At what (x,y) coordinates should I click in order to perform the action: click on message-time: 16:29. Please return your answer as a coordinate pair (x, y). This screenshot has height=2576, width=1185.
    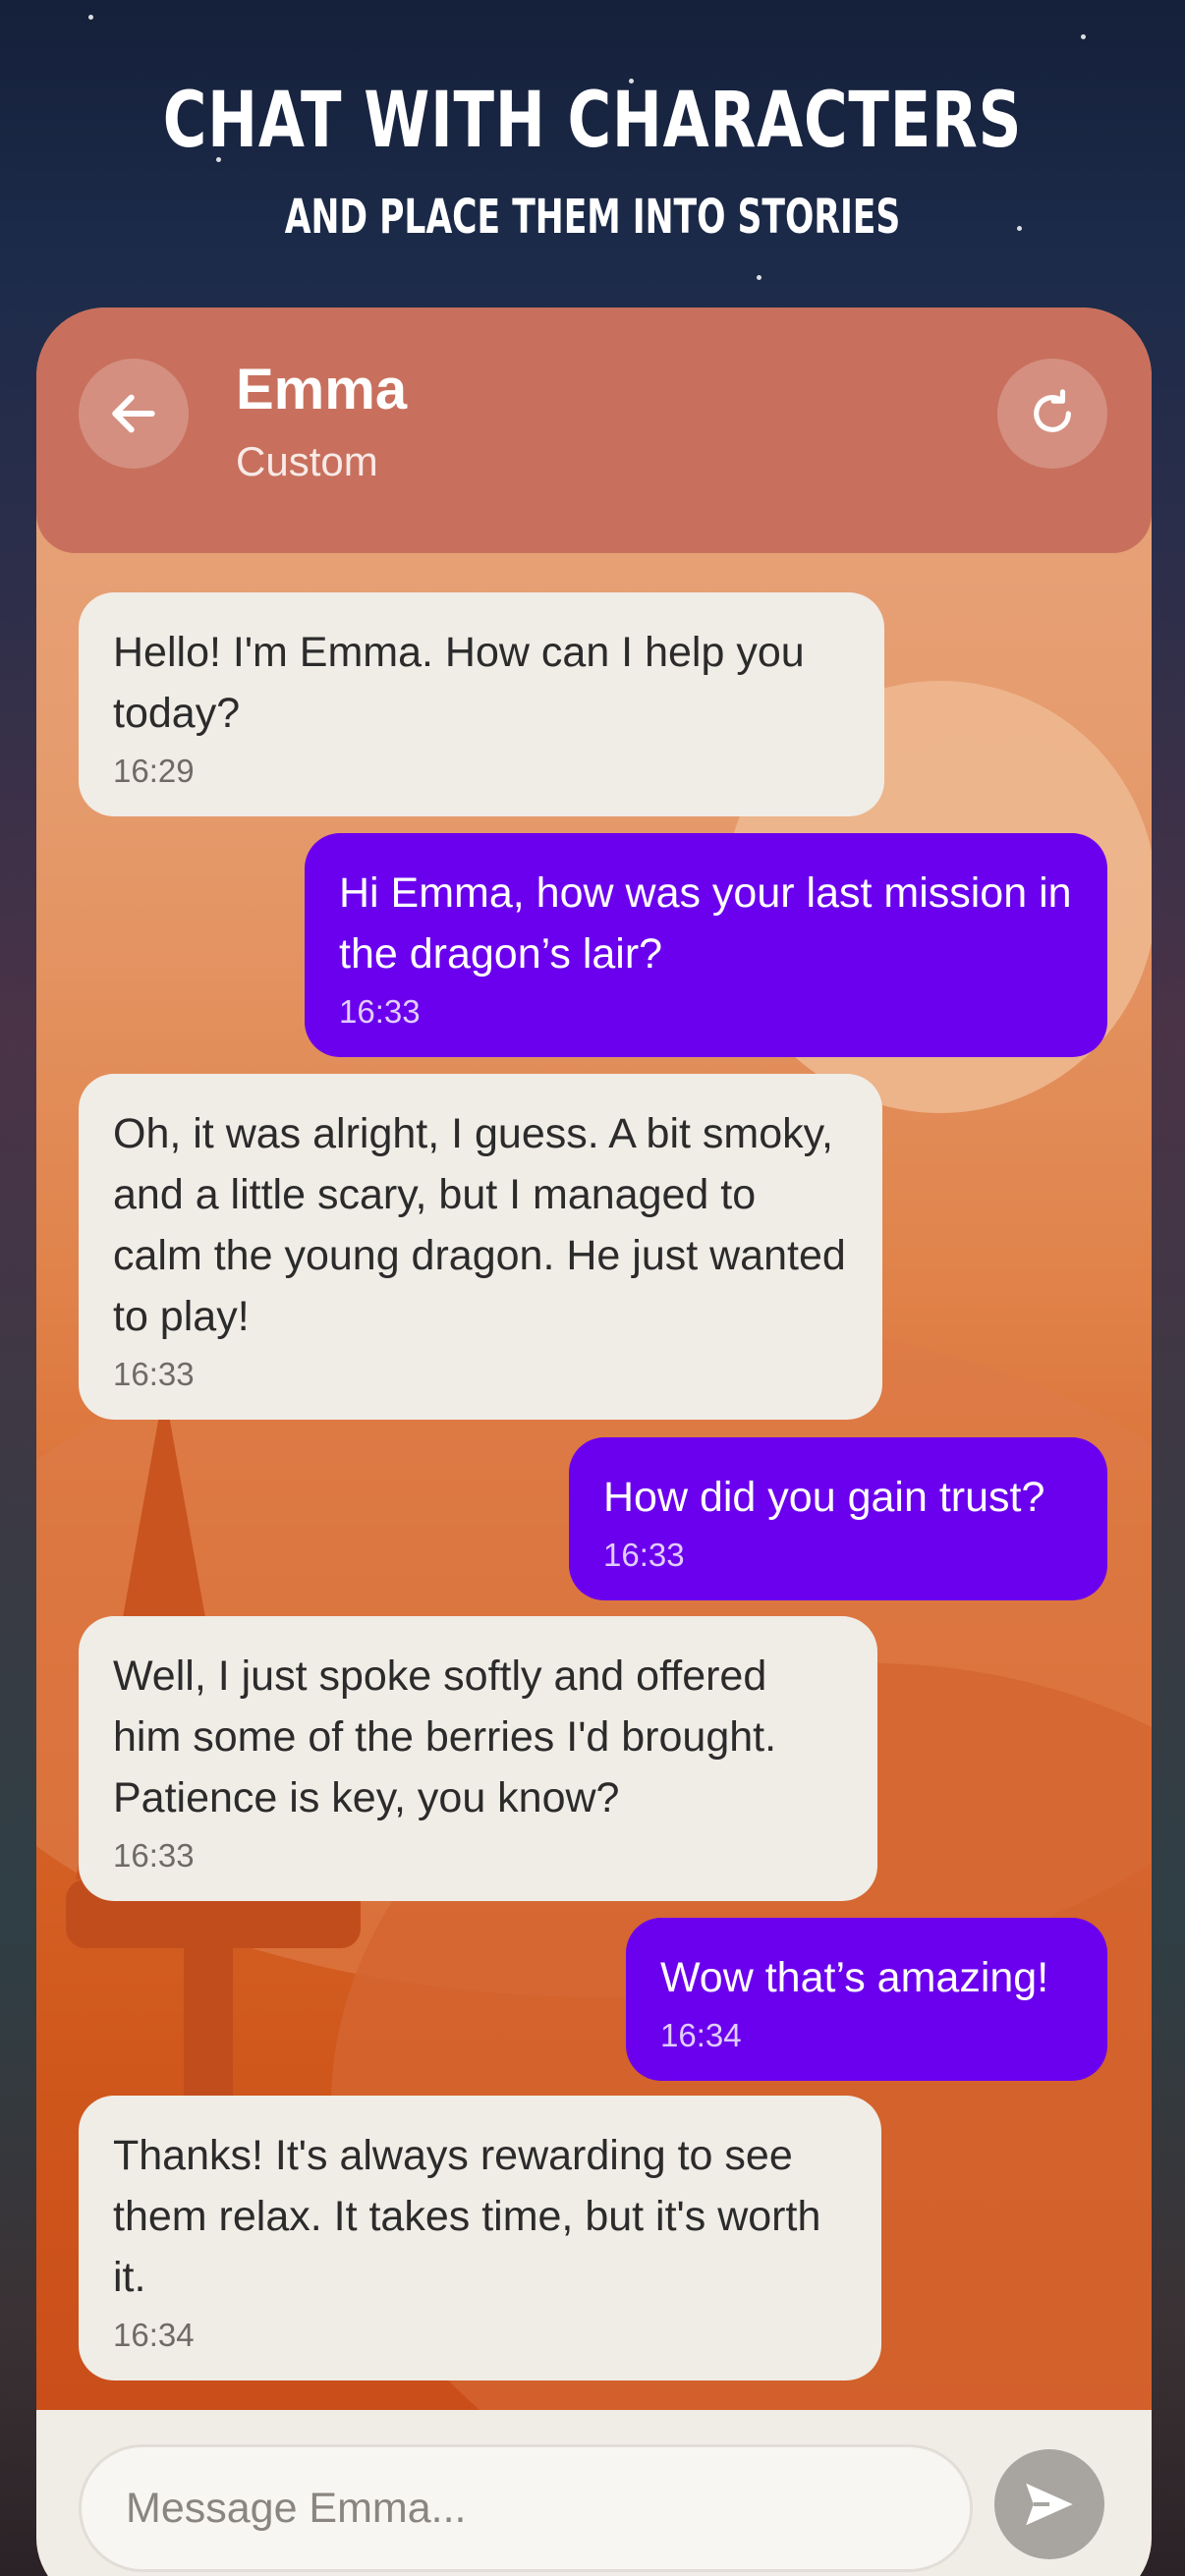
    Looking at the image, I should click on (154, 771).